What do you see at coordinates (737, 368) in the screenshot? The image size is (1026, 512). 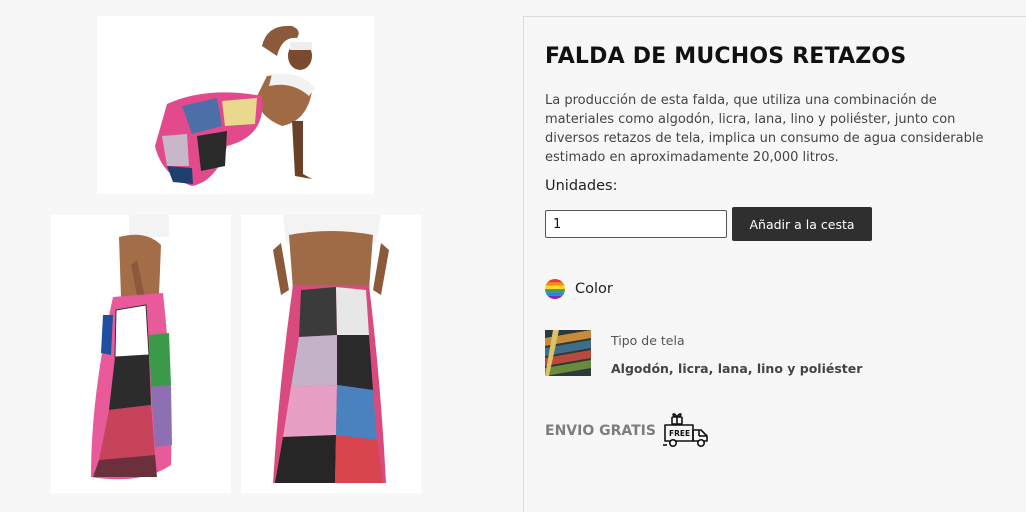 I see `fabric-type-value: Algodón, licra, lana, lino y poliéster` at bounding box center [737, 368].